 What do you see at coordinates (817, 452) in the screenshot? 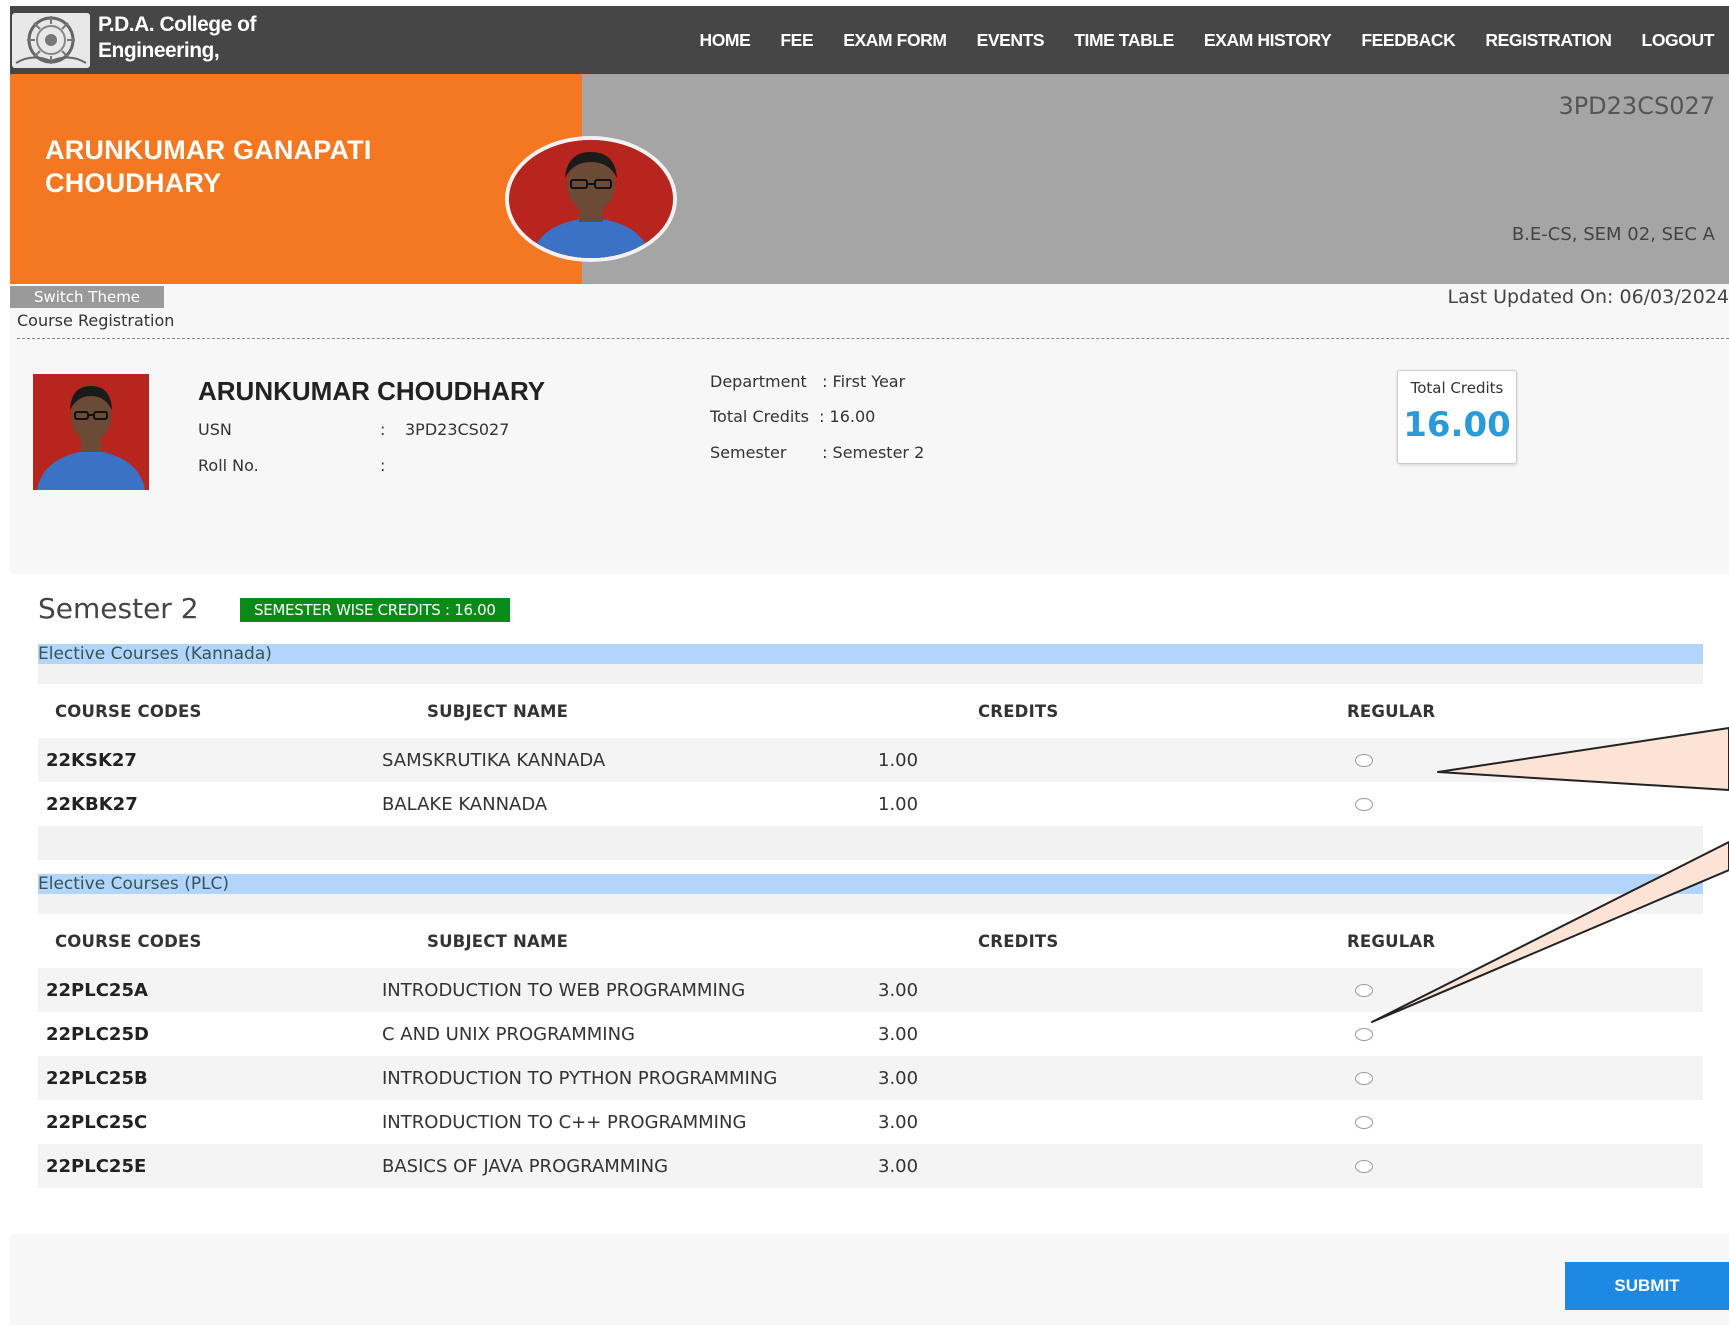
I see `semester-info: Semester : Semester 2` at bounding box center [817, 452].